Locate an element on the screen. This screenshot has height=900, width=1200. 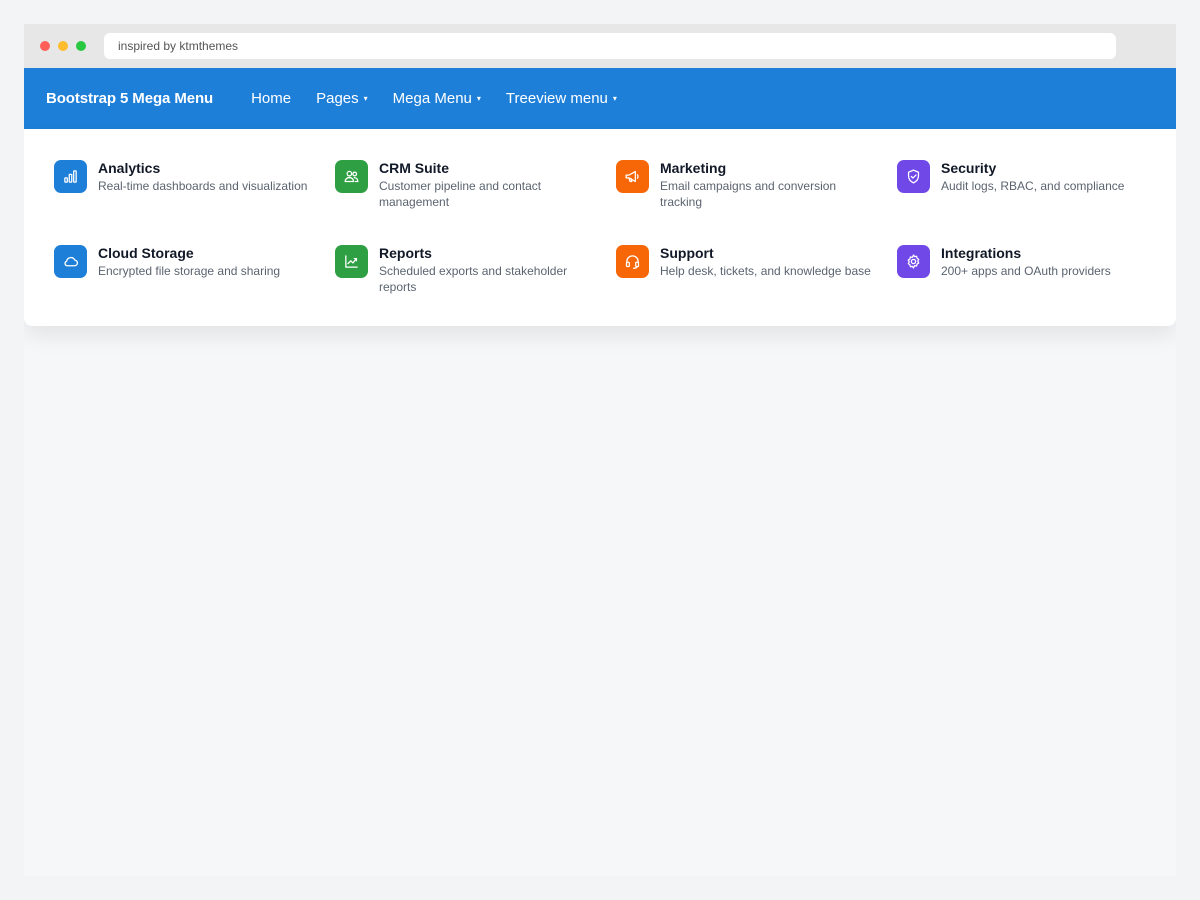
nav-item-mega-menu: Mega Menu ▾ is located at coordinates (437, 98).